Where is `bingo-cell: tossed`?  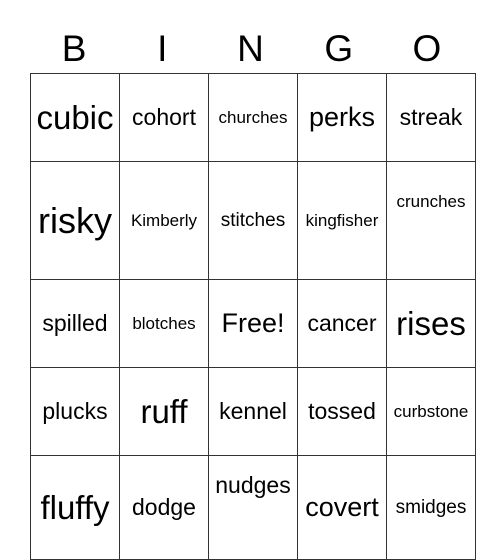 bingo-cell: tossed is located at coordinates (342, 411).